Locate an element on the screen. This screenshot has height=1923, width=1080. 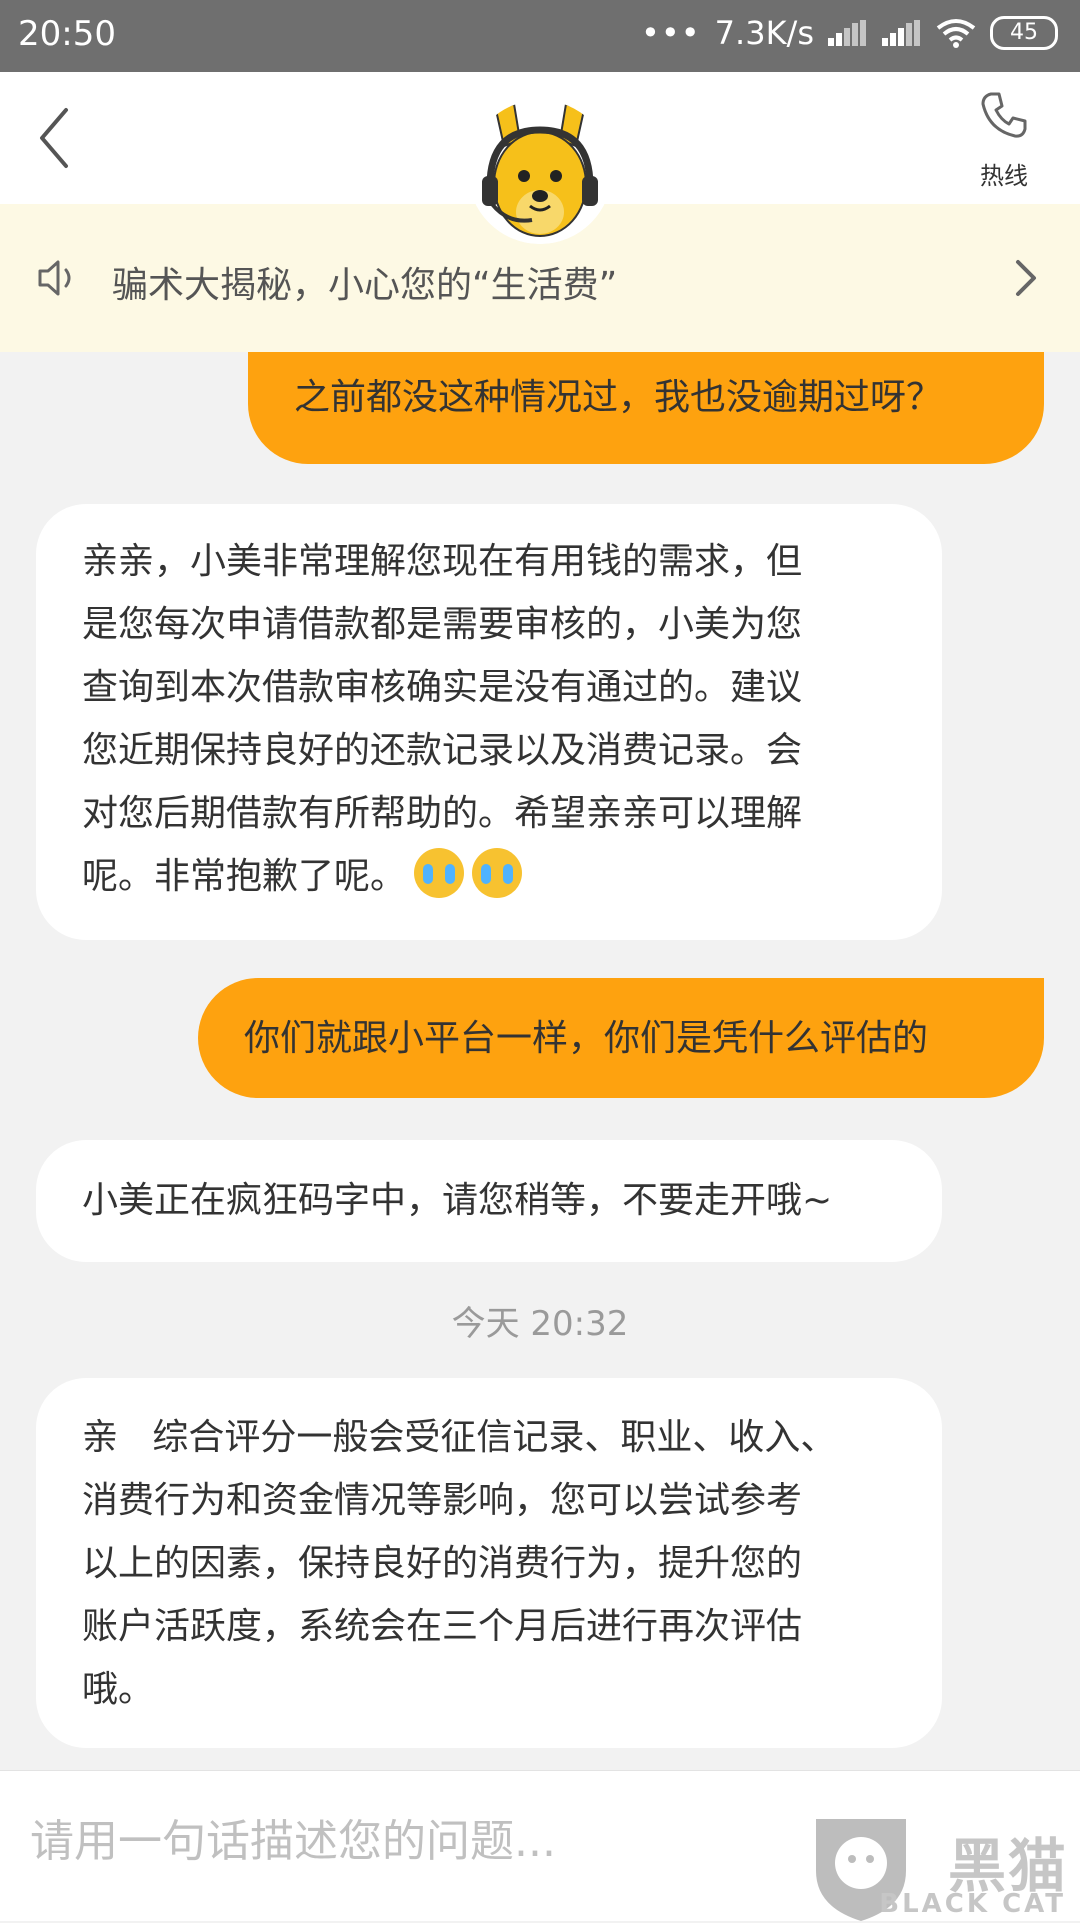
question-input is located at coordinates (420, 1841).